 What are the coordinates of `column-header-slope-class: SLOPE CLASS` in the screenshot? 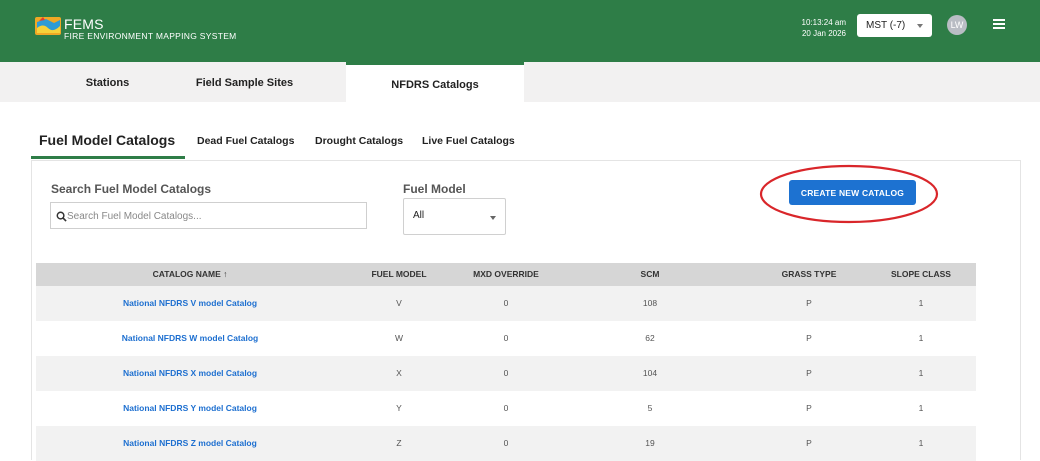 It's located at (921, 274).